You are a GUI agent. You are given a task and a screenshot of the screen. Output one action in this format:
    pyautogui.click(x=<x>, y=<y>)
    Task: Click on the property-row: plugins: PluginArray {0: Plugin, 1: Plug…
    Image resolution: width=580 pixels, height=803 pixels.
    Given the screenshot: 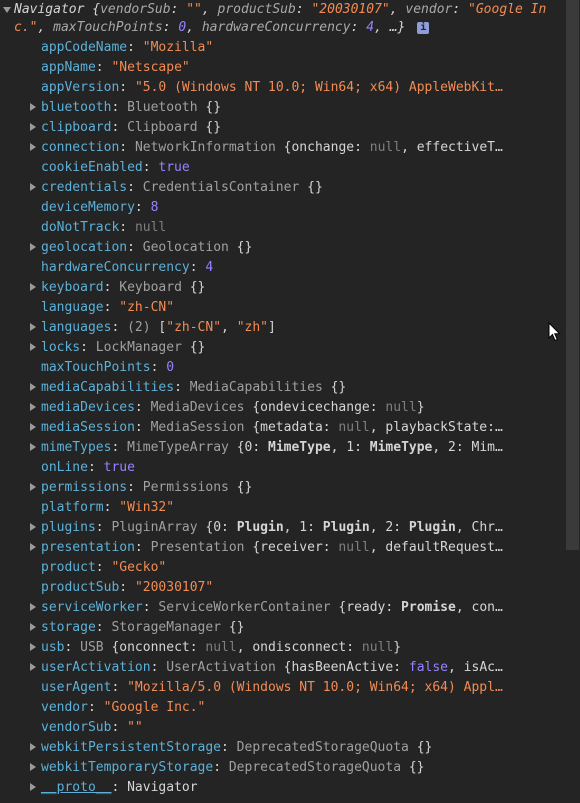 What is the action you would take?
    pyautogui.click(x=280, y=528)
    